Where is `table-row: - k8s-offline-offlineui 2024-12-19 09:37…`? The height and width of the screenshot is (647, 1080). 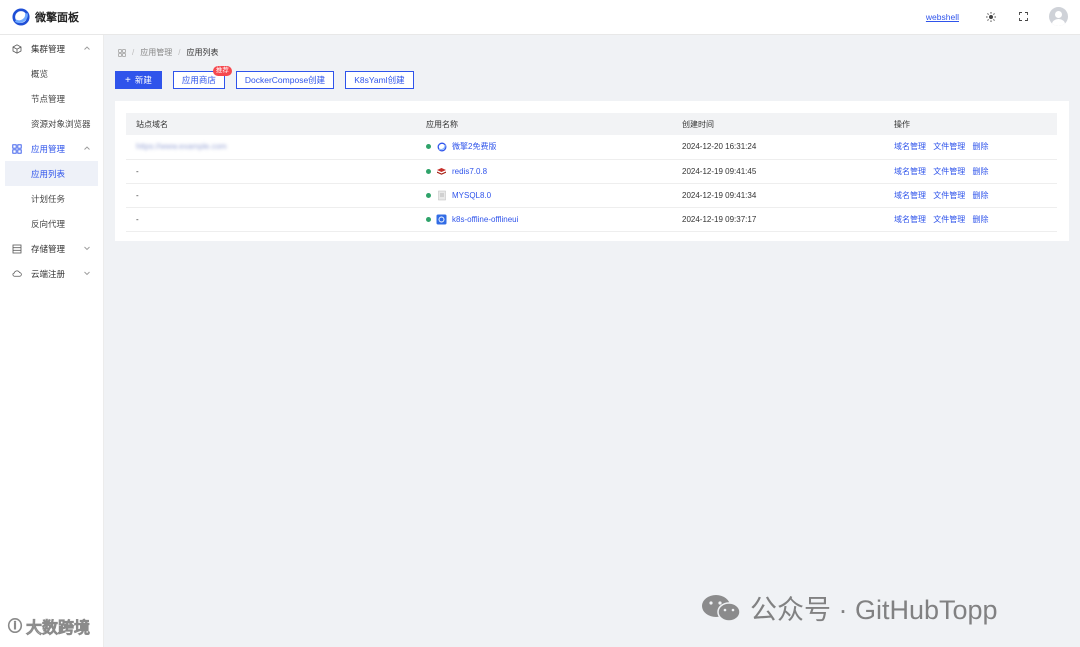 table-row: - k8s-offline-offlineui 2024-12-19 09:37… is located at coordinates (591, 219).